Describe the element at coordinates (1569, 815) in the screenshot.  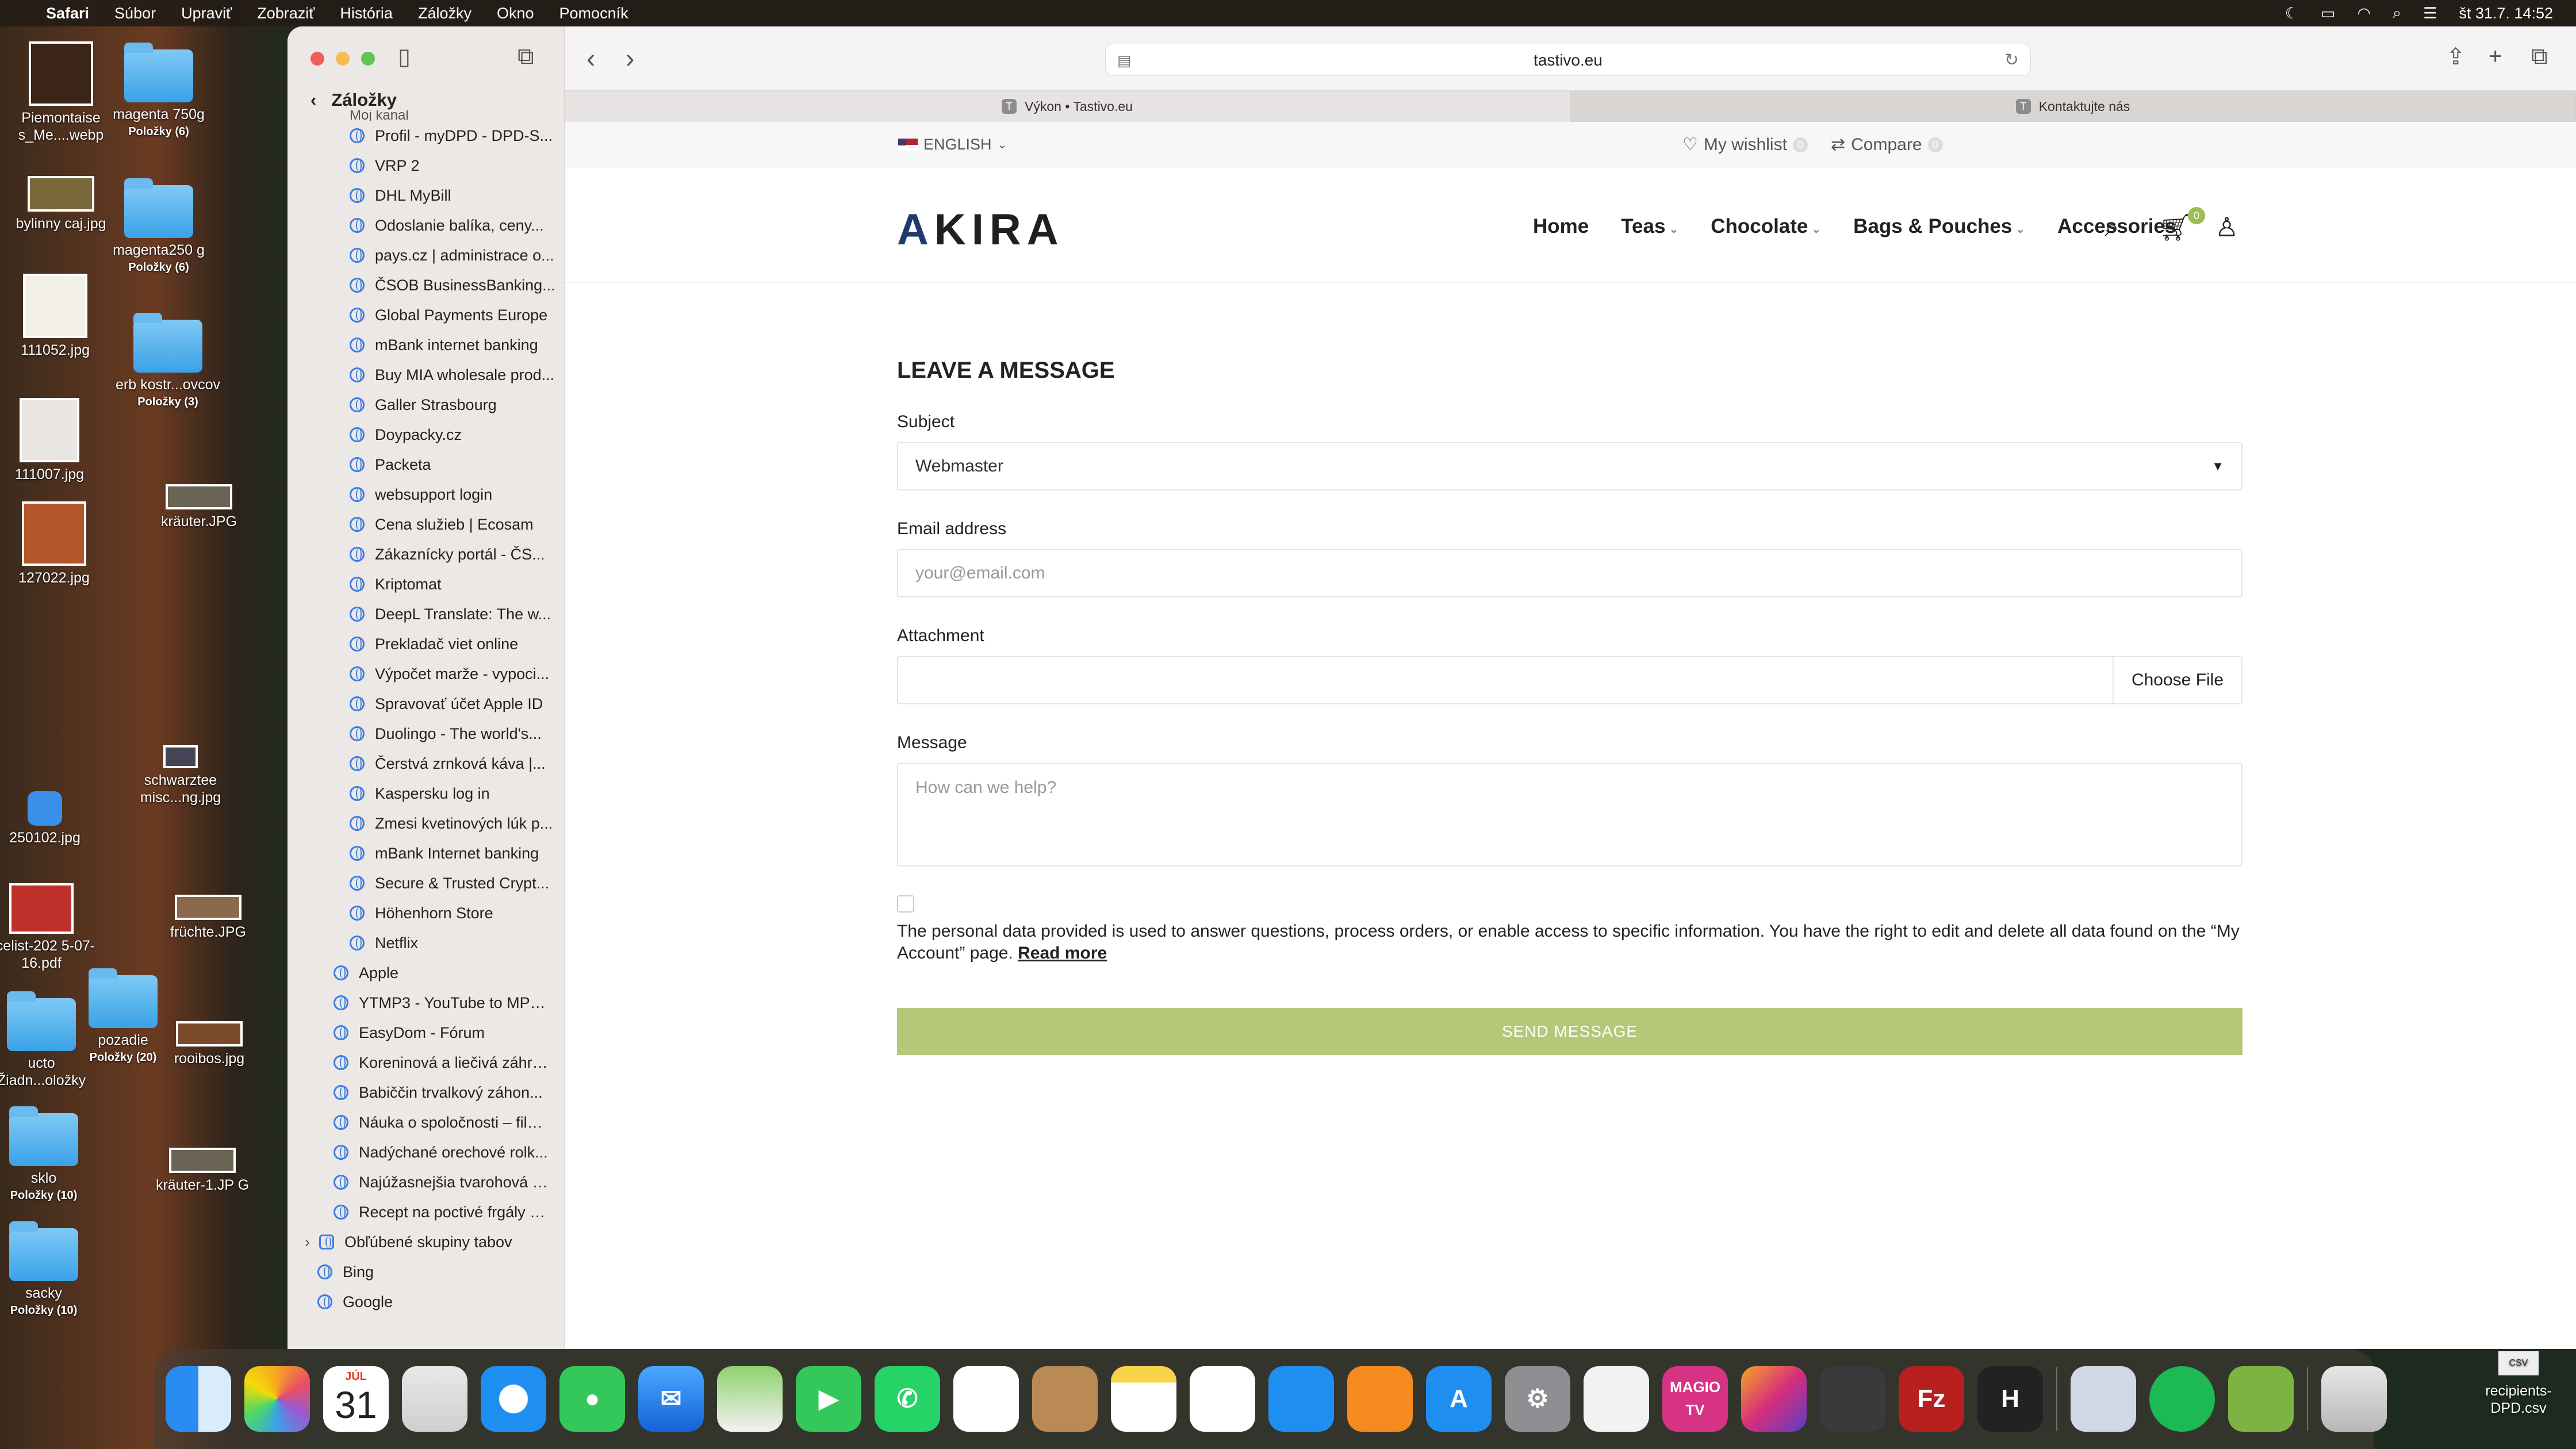
I see `message-textarea: How can we help?` at that location.